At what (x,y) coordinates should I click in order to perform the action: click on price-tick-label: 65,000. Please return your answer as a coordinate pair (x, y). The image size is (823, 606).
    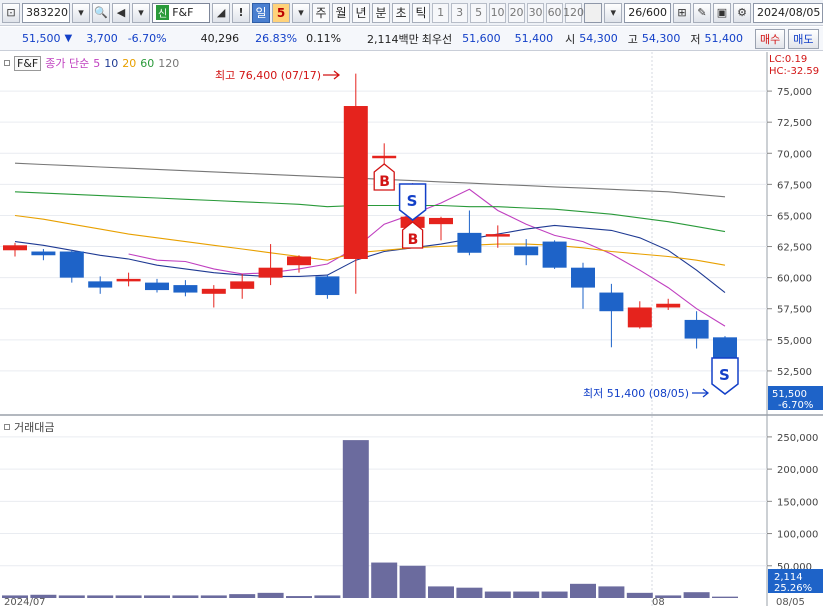
    Looking at the image, I should click on (794, 216).